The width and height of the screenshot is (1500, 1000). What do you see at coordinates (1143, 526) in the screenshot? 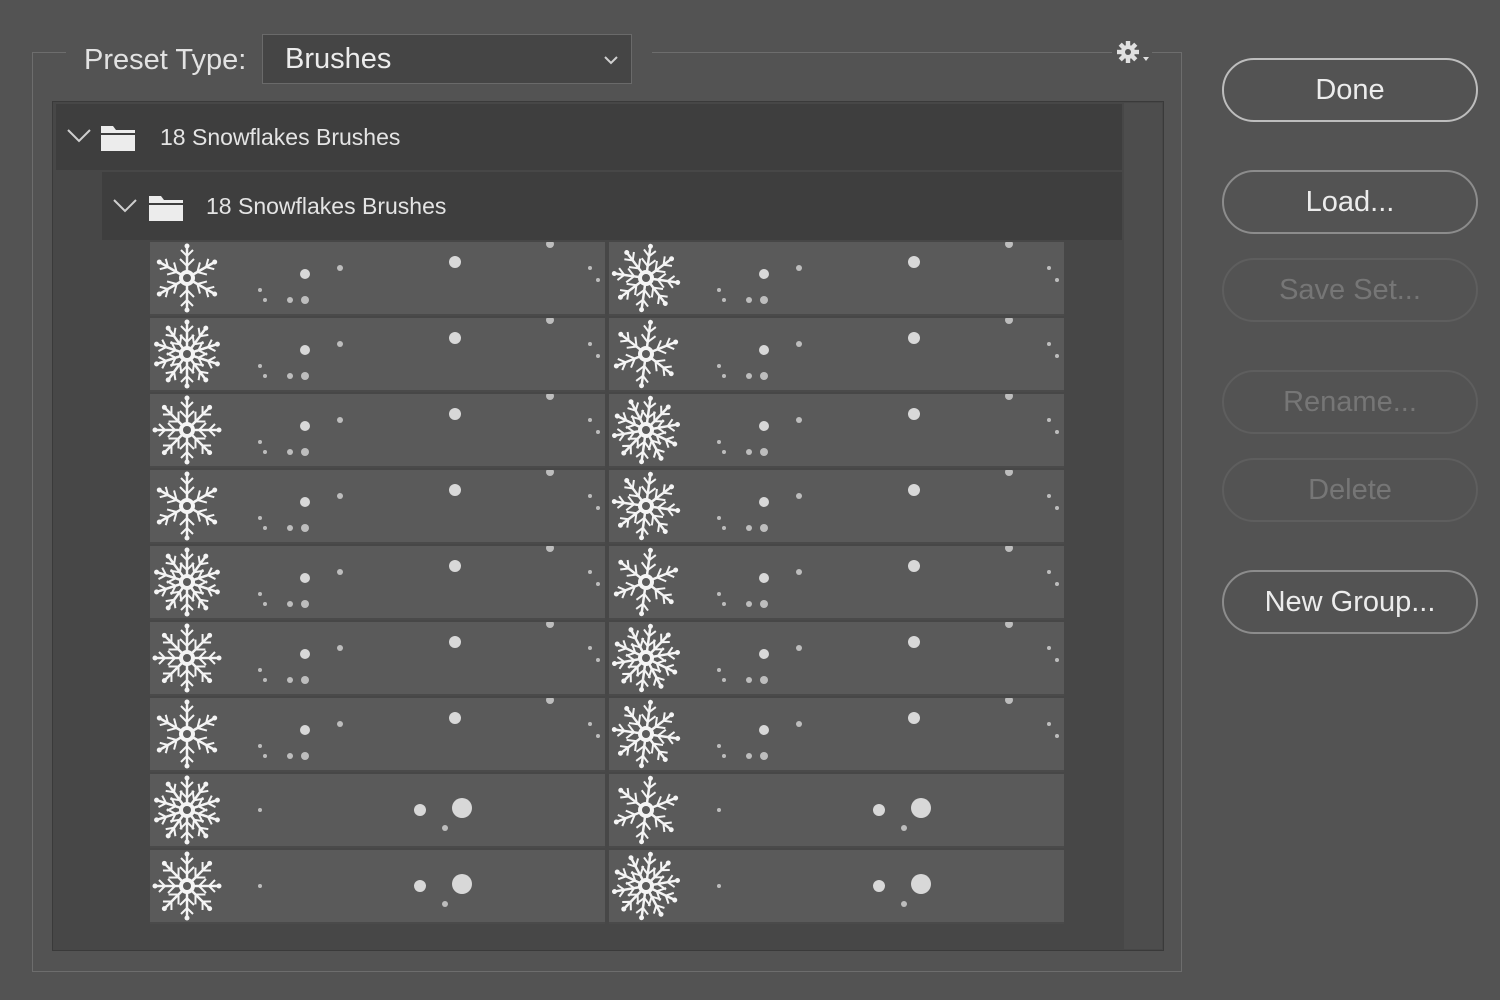
I see `scrollbar-track` at bounding box center [1143, 526].